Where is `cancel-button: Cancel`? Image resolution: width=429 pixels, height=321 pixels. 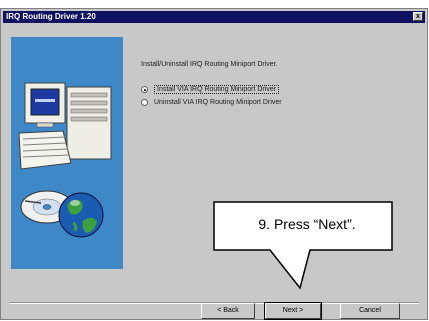
cancel-button: Cancel is located at coordinates (370, 311).